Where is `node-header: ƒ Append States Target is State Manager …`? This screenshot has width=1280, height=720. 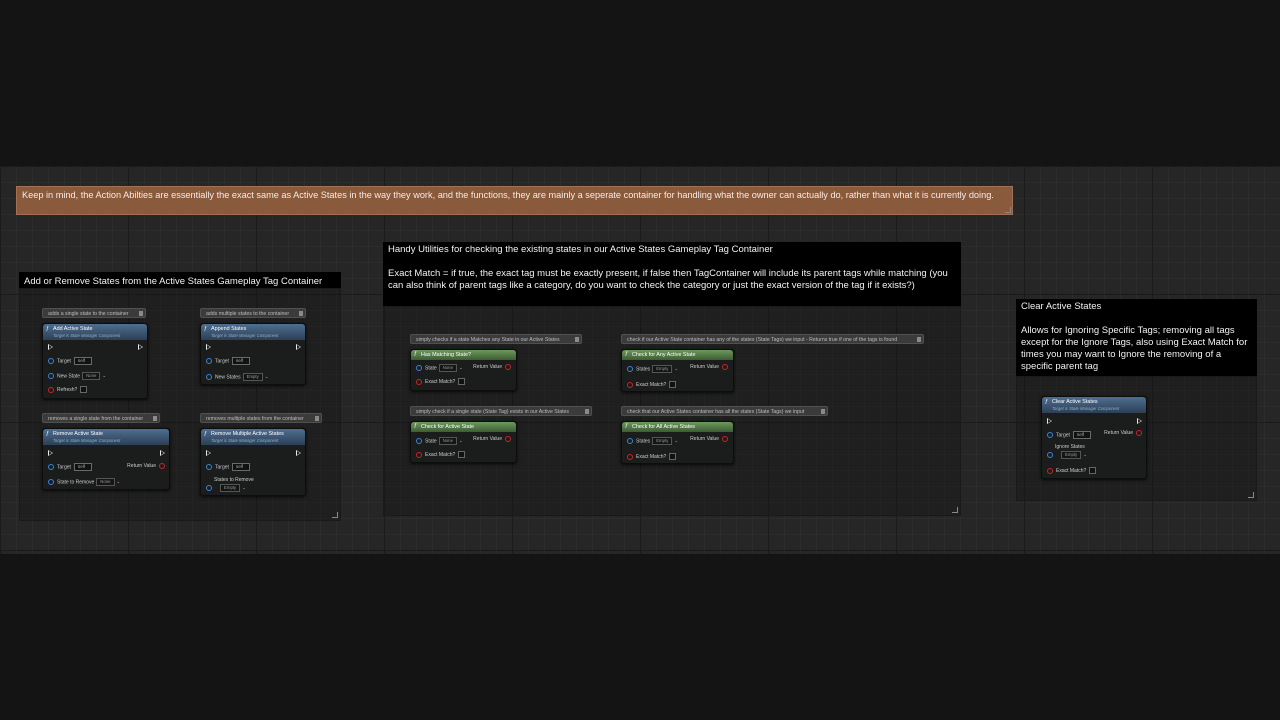
node-header: ƒ Append States Target is State Manager … is located at coordinates (253, 332).